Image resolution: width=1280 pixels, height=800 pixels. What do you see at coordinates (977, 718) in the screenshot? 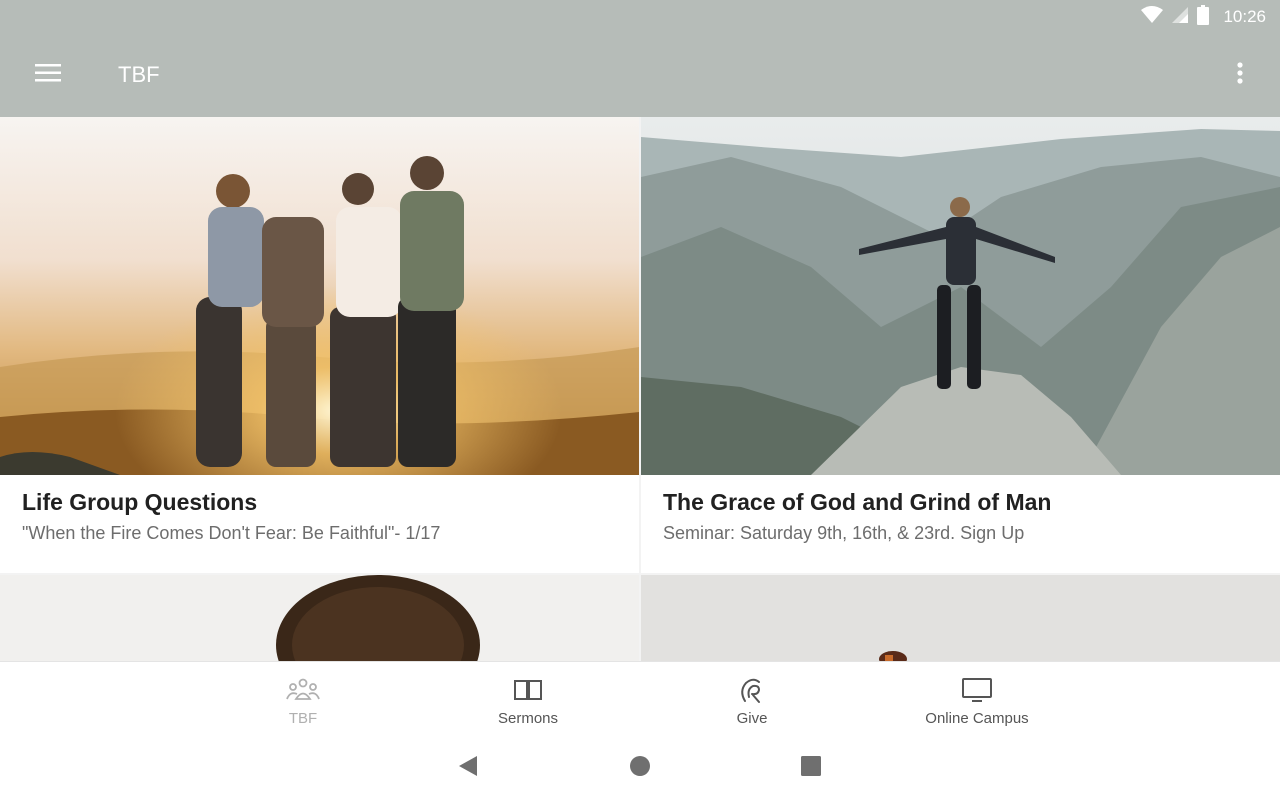
I see `nav-label: Online Campus` at bounding box center [977, 718].